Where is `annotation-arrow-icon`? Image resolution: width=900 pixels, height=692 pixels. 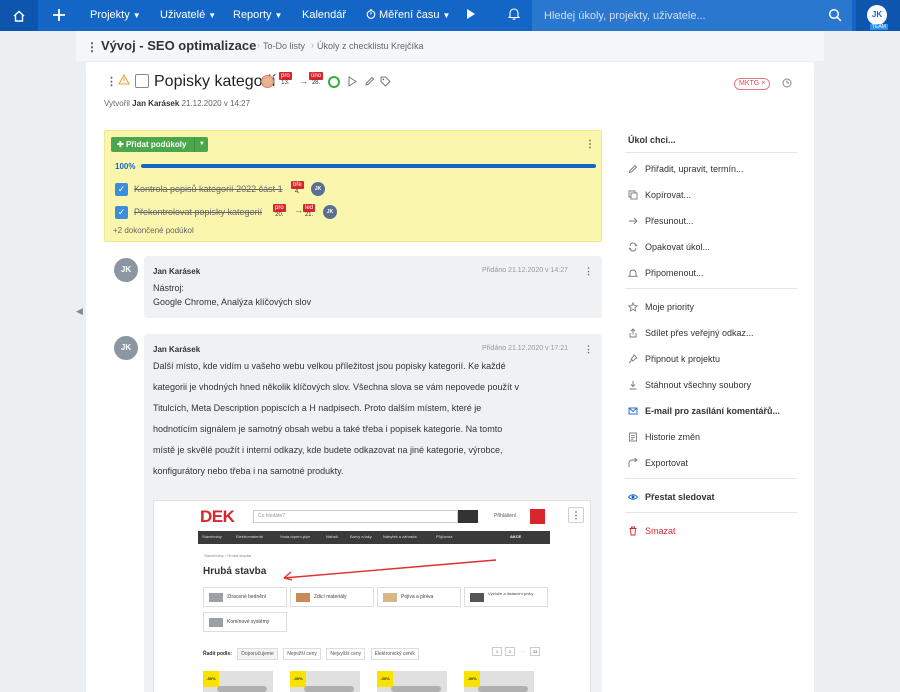 annotation-arrow-icon is located at coordinates (390, 570).